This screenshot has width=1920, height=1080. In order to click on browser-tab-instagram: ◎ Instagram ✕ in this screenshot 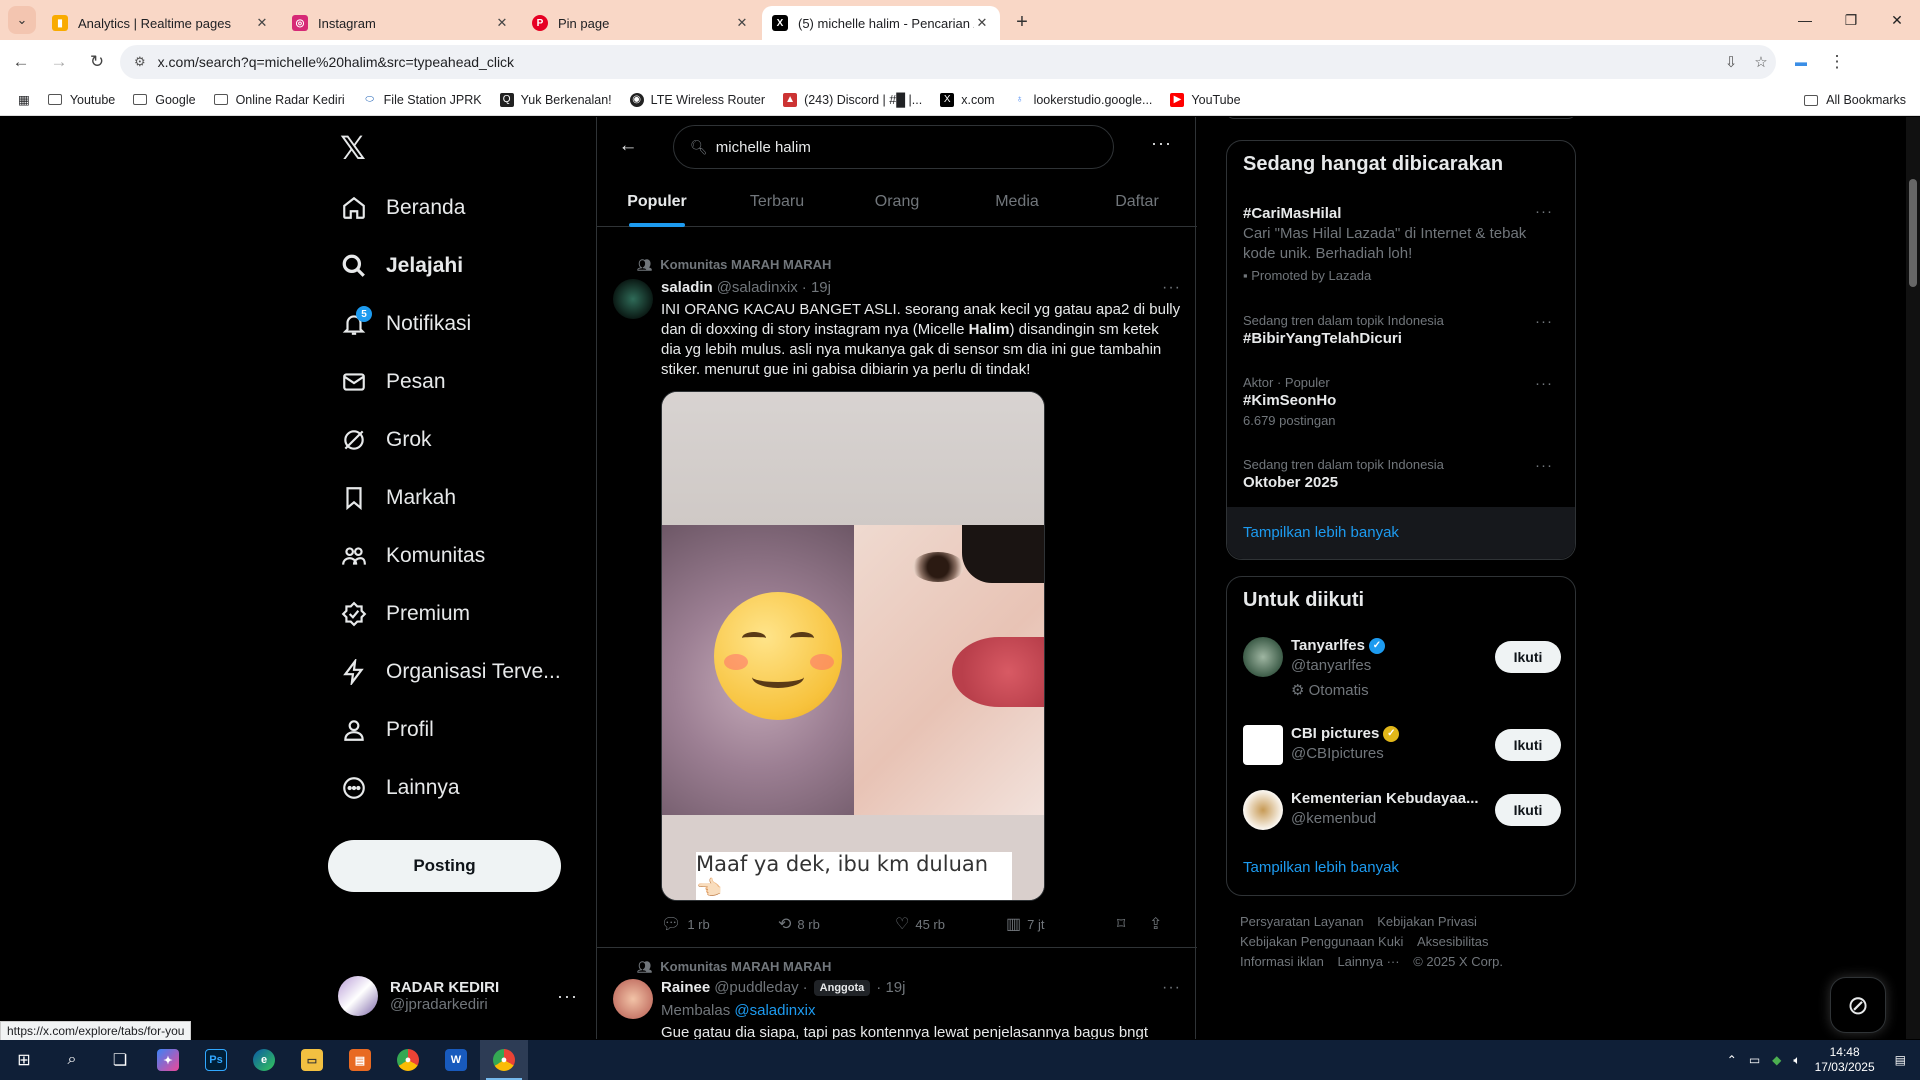, I will do `click(401, 23)`.